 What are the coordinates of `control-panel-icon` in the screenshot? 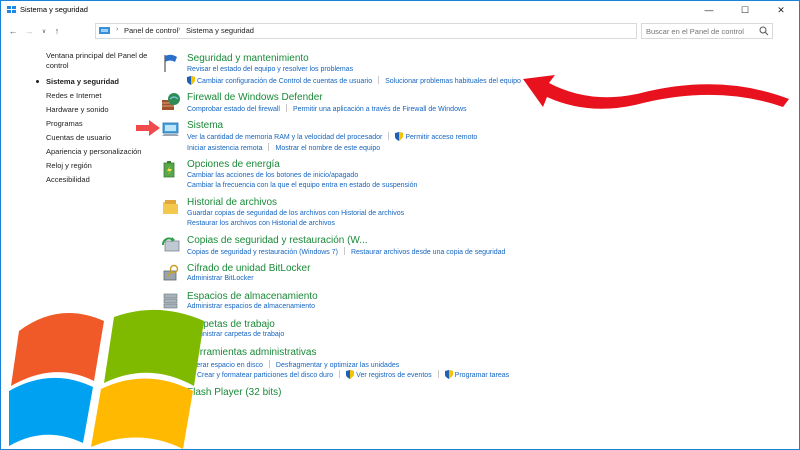 It's located at (104, 30).